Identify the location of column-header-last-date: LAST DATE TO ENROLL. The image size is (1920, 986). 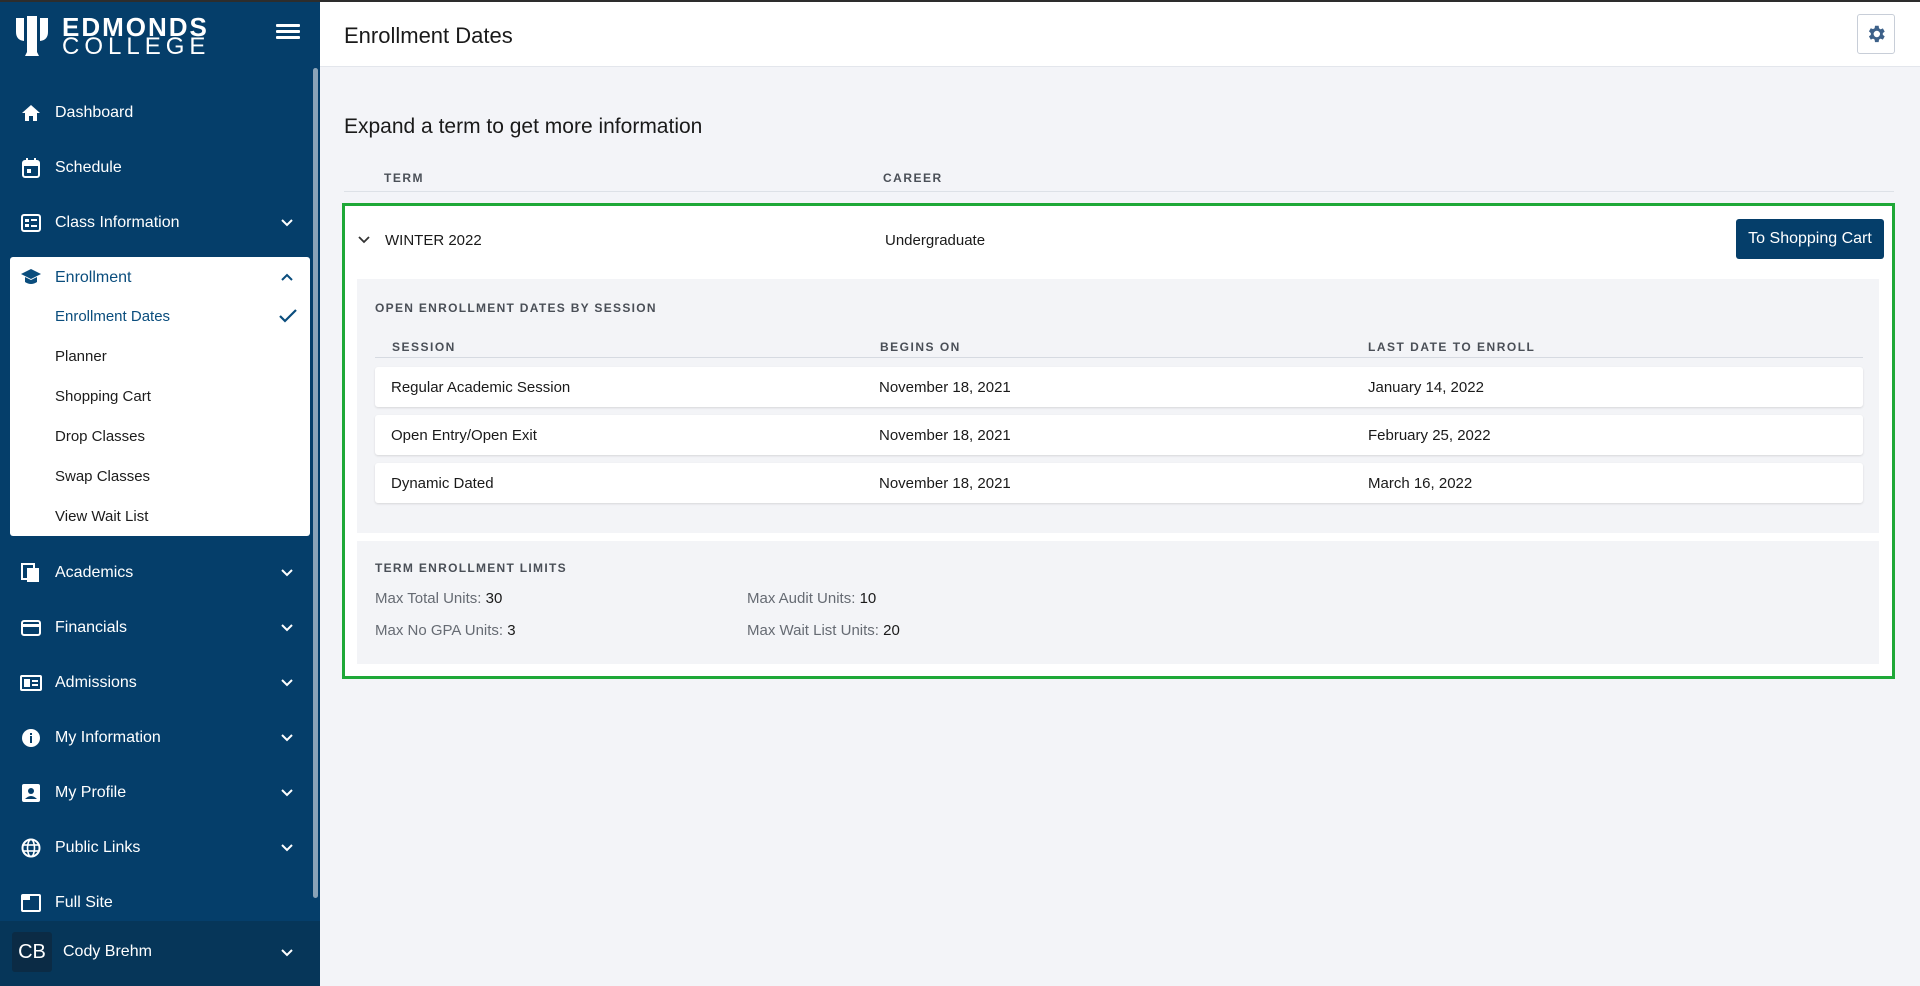
(1452, 347).